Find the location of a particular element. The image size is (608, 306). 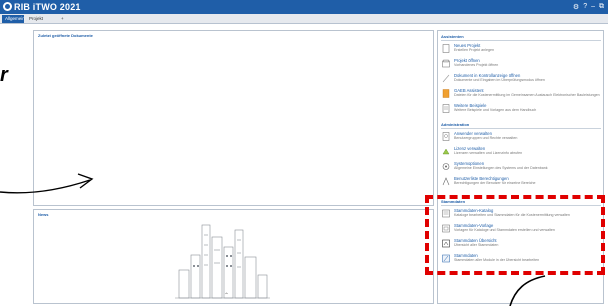

app-title: RIB iTWO 2021 is located at coordinates (47, 7).